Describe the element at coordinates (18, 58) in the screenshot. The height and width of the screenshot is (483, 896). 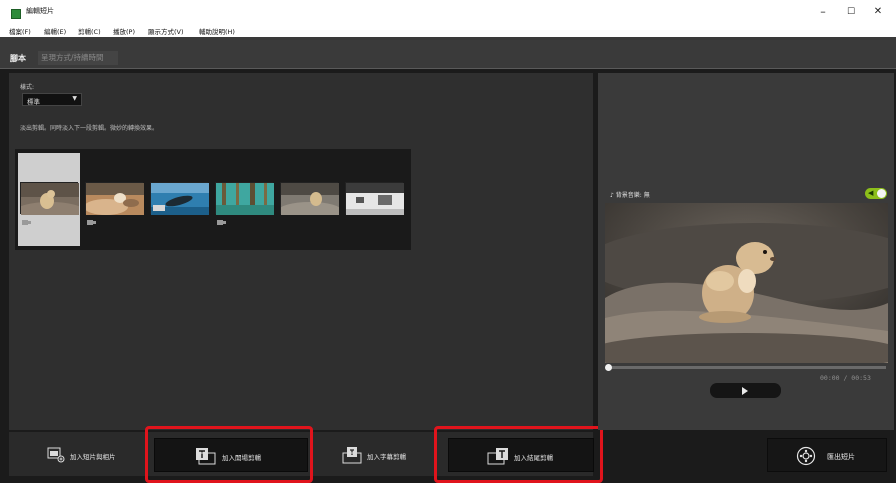
I see `tab-script: 腳本` at that location.